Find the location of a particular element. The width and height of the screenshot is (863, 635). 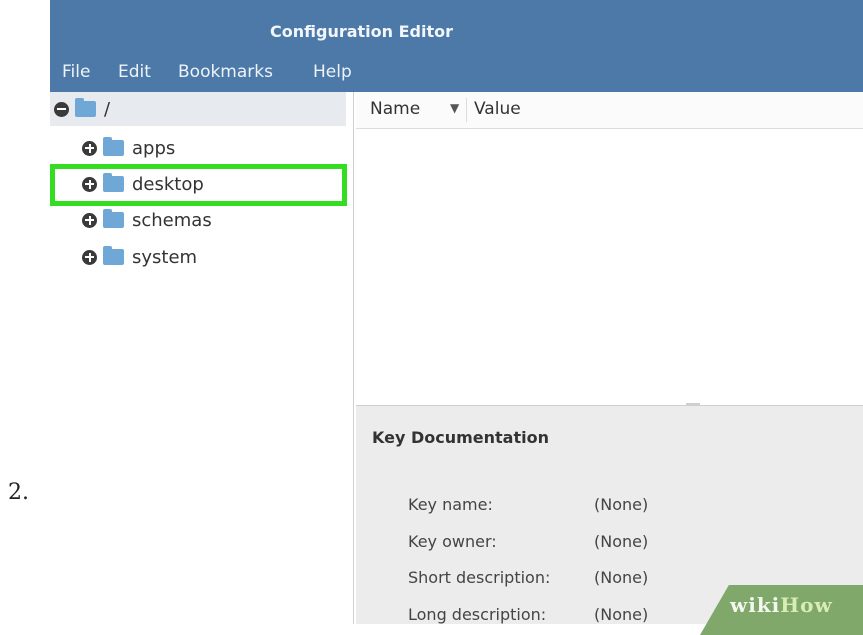

wikihow-watermark: wikiHow is located at coordinates (781, 605).